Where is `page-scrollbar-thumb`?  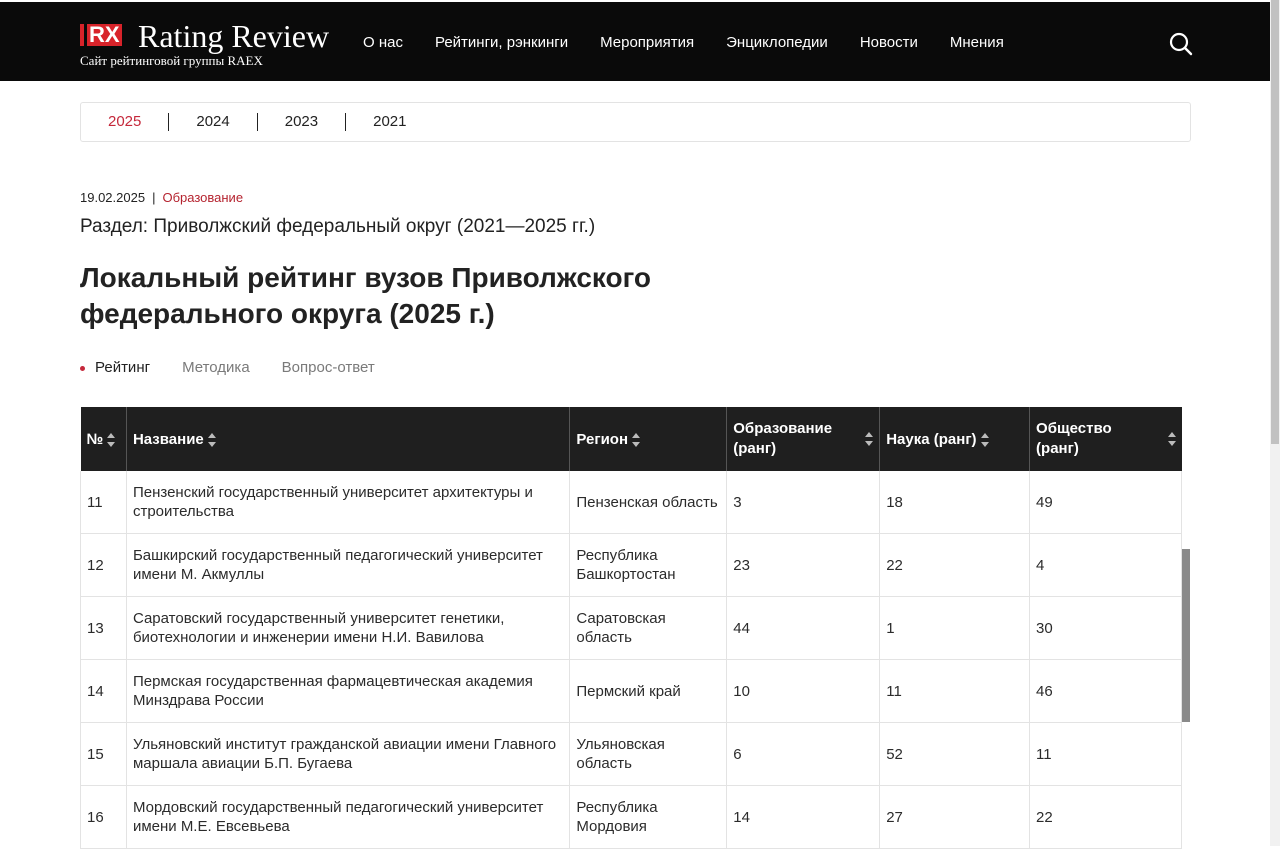
page-scrollbar-thumb is located at coordinates (1275, 222).